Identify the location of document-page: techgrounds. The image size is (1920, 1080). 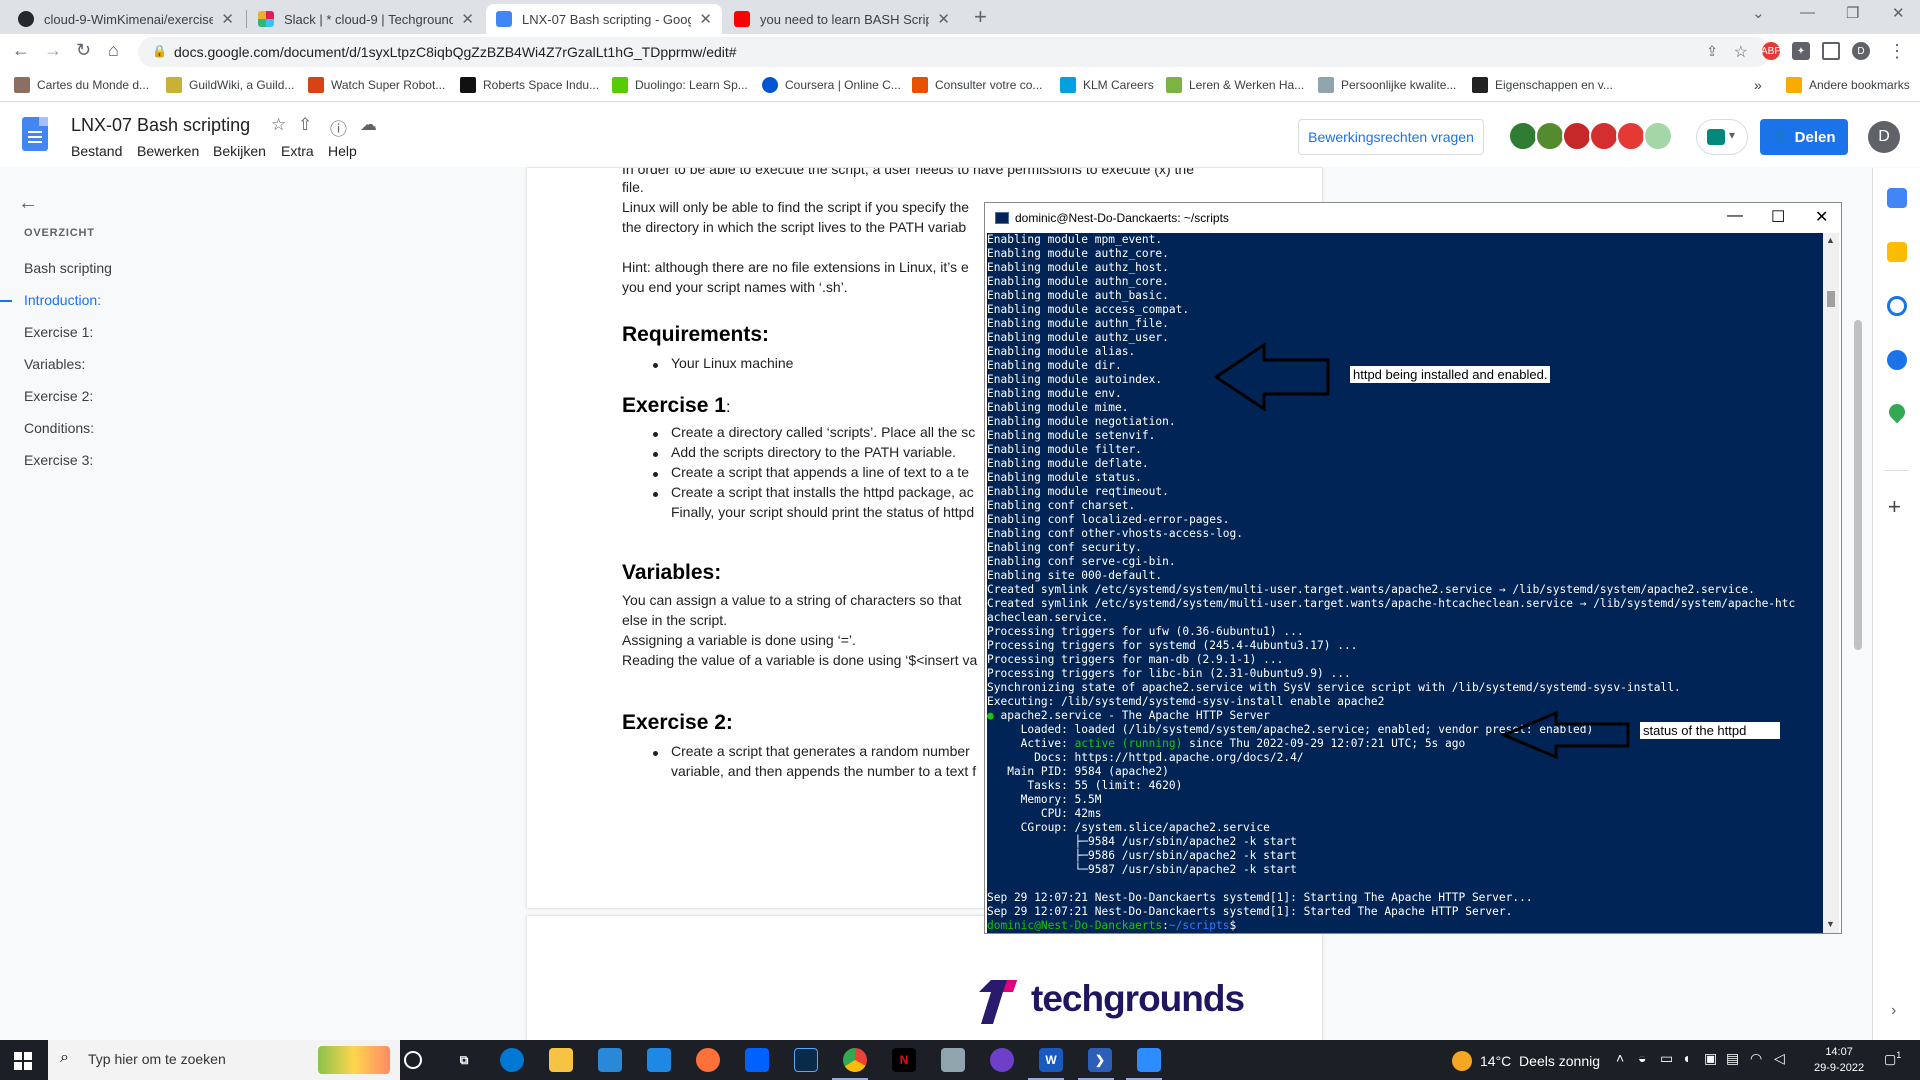
(924, 978).